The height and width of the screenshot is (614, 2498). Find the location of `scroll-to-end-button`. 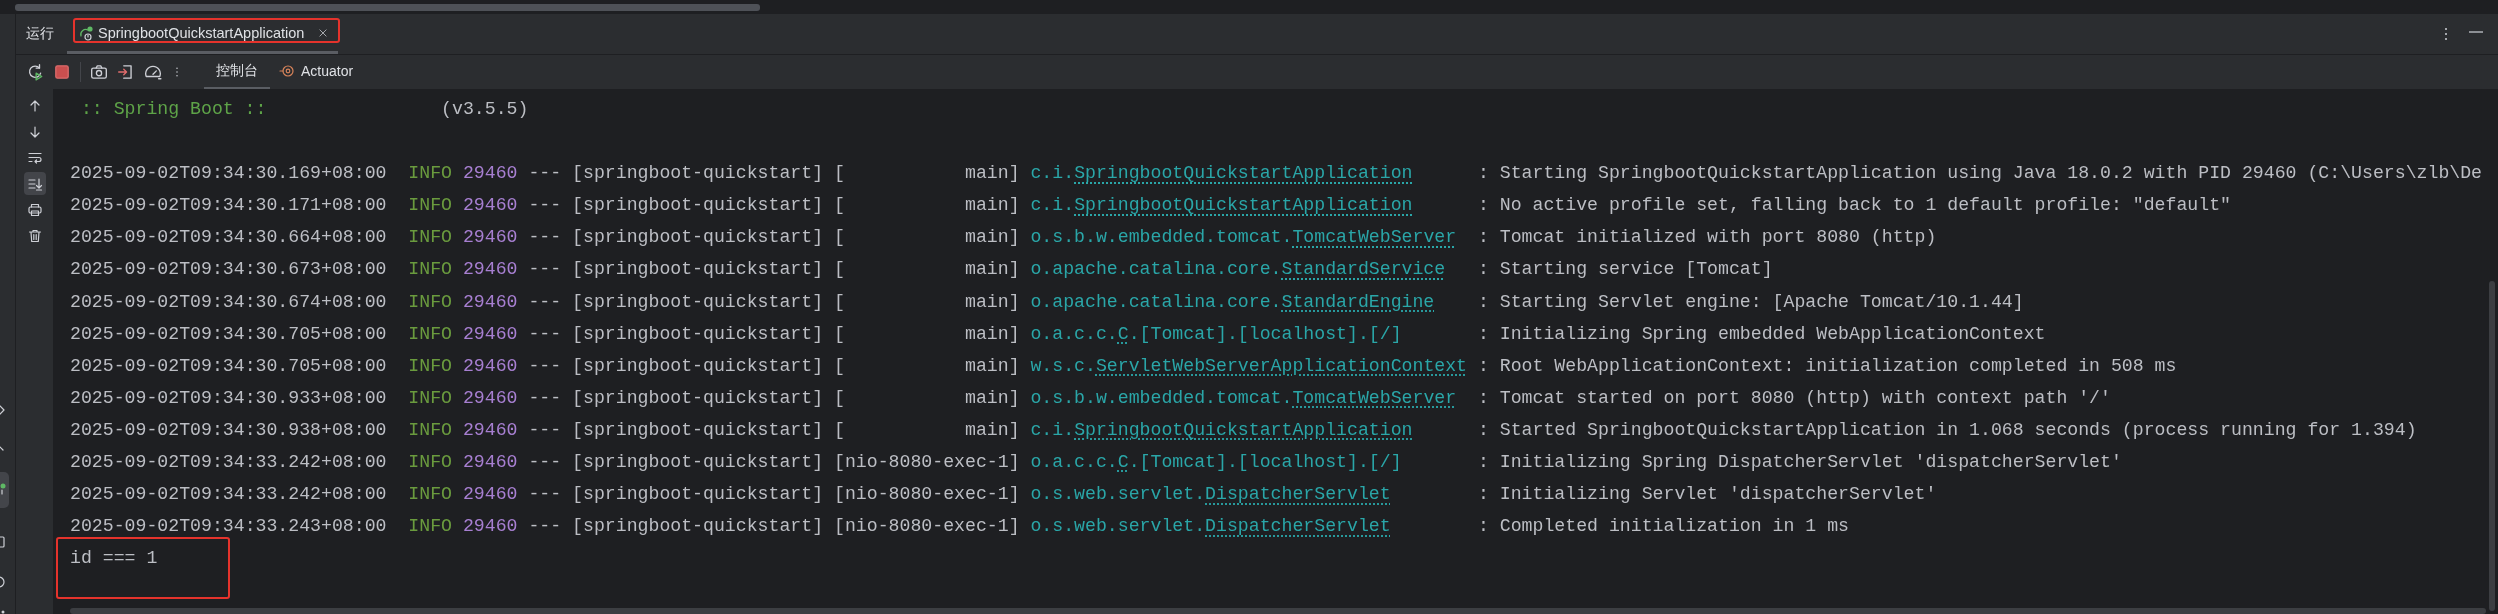

scroll-to-end-button is located at coordinates (34, 183).